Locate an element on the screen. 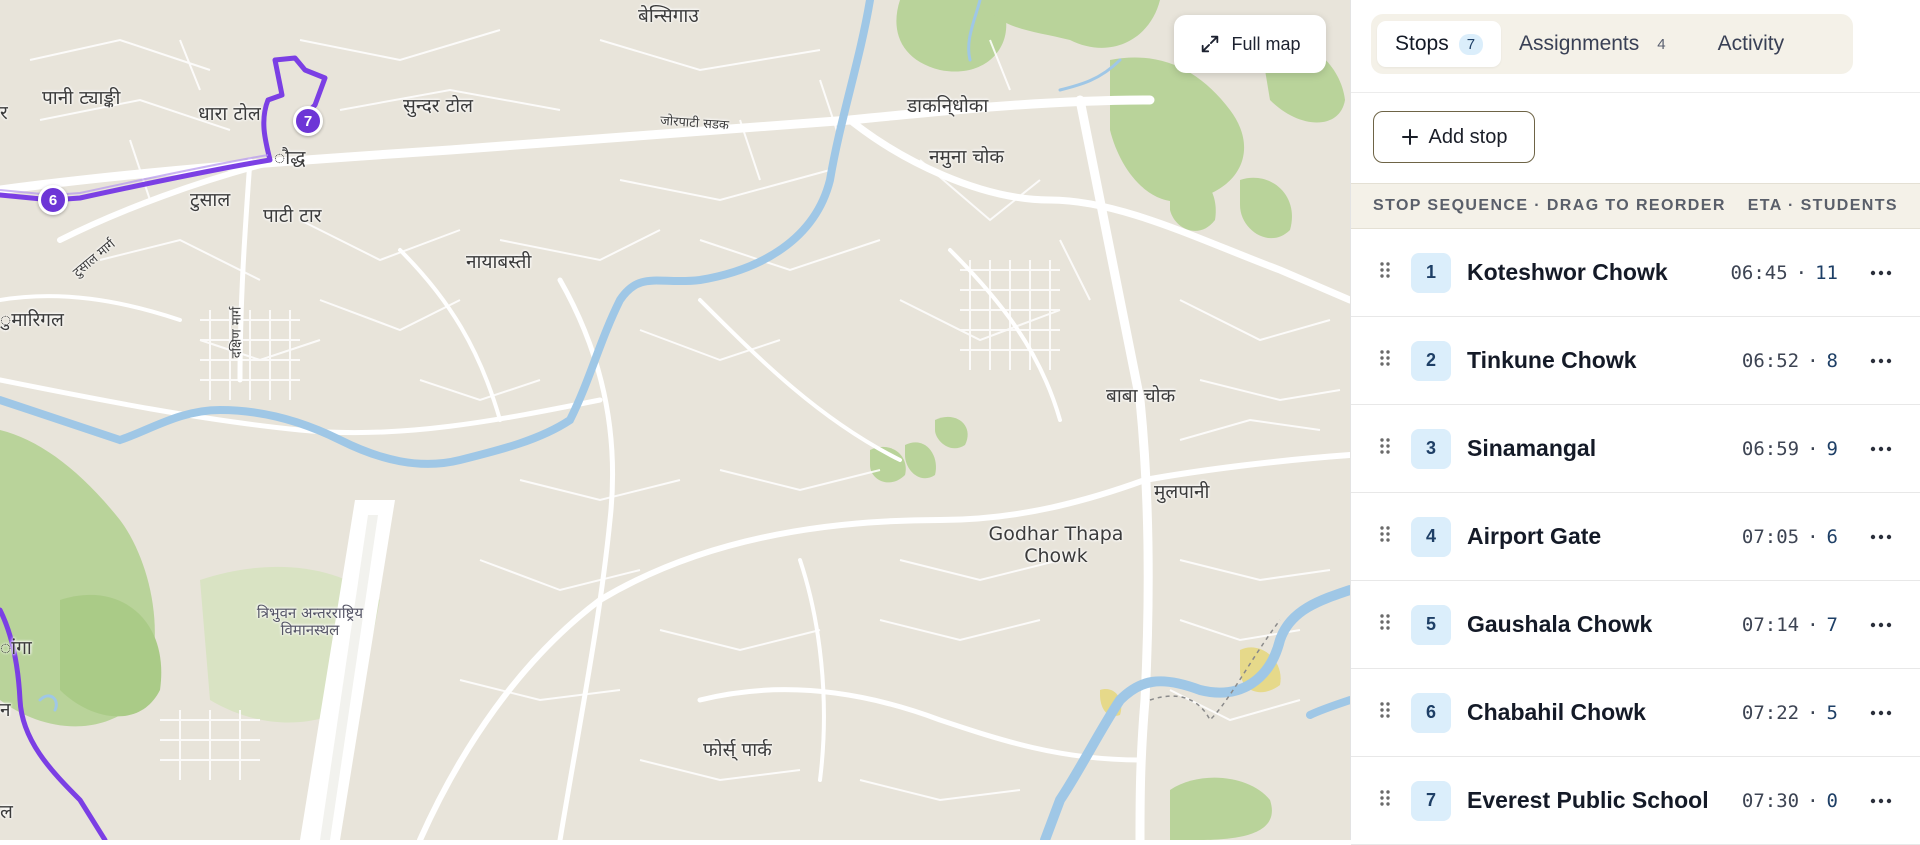 Image resolution: width=1920 pixels, height=845 pixels. stop-row-7: 7 Everest Public School 07:30 · 0 is located at coordinates (1635, 801).